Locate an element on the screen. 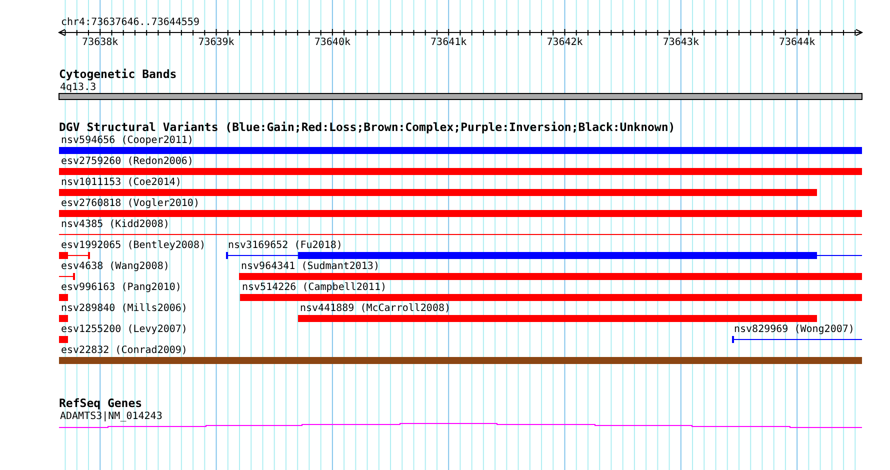 The image size is (890, 470). variant-label: nsv514226 (Campbell2011) is located at coordinates (314, 287).